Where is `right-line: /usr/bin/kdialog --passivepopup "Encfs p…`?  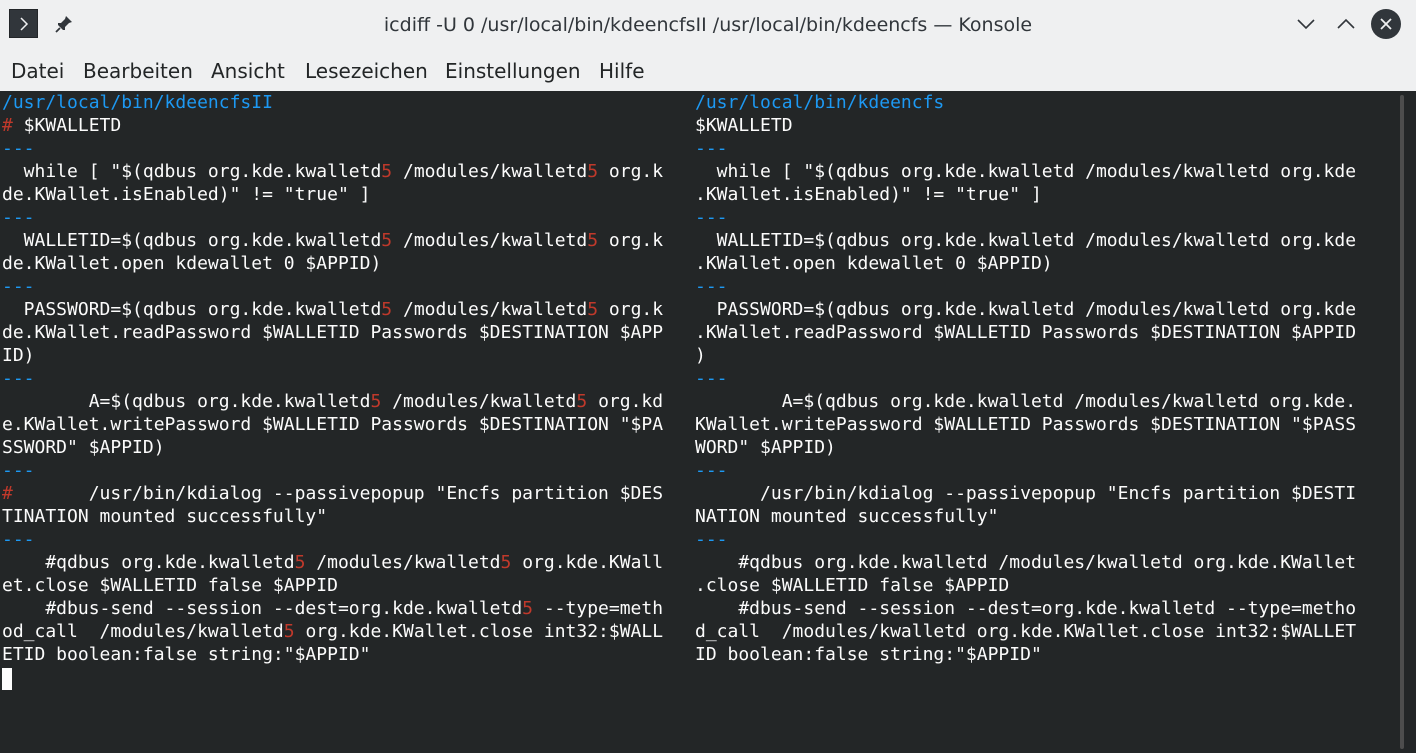 right-line: /usr/bin/kdialog --passivepopup "Encfs p… is located at coordinates (1040, 493).